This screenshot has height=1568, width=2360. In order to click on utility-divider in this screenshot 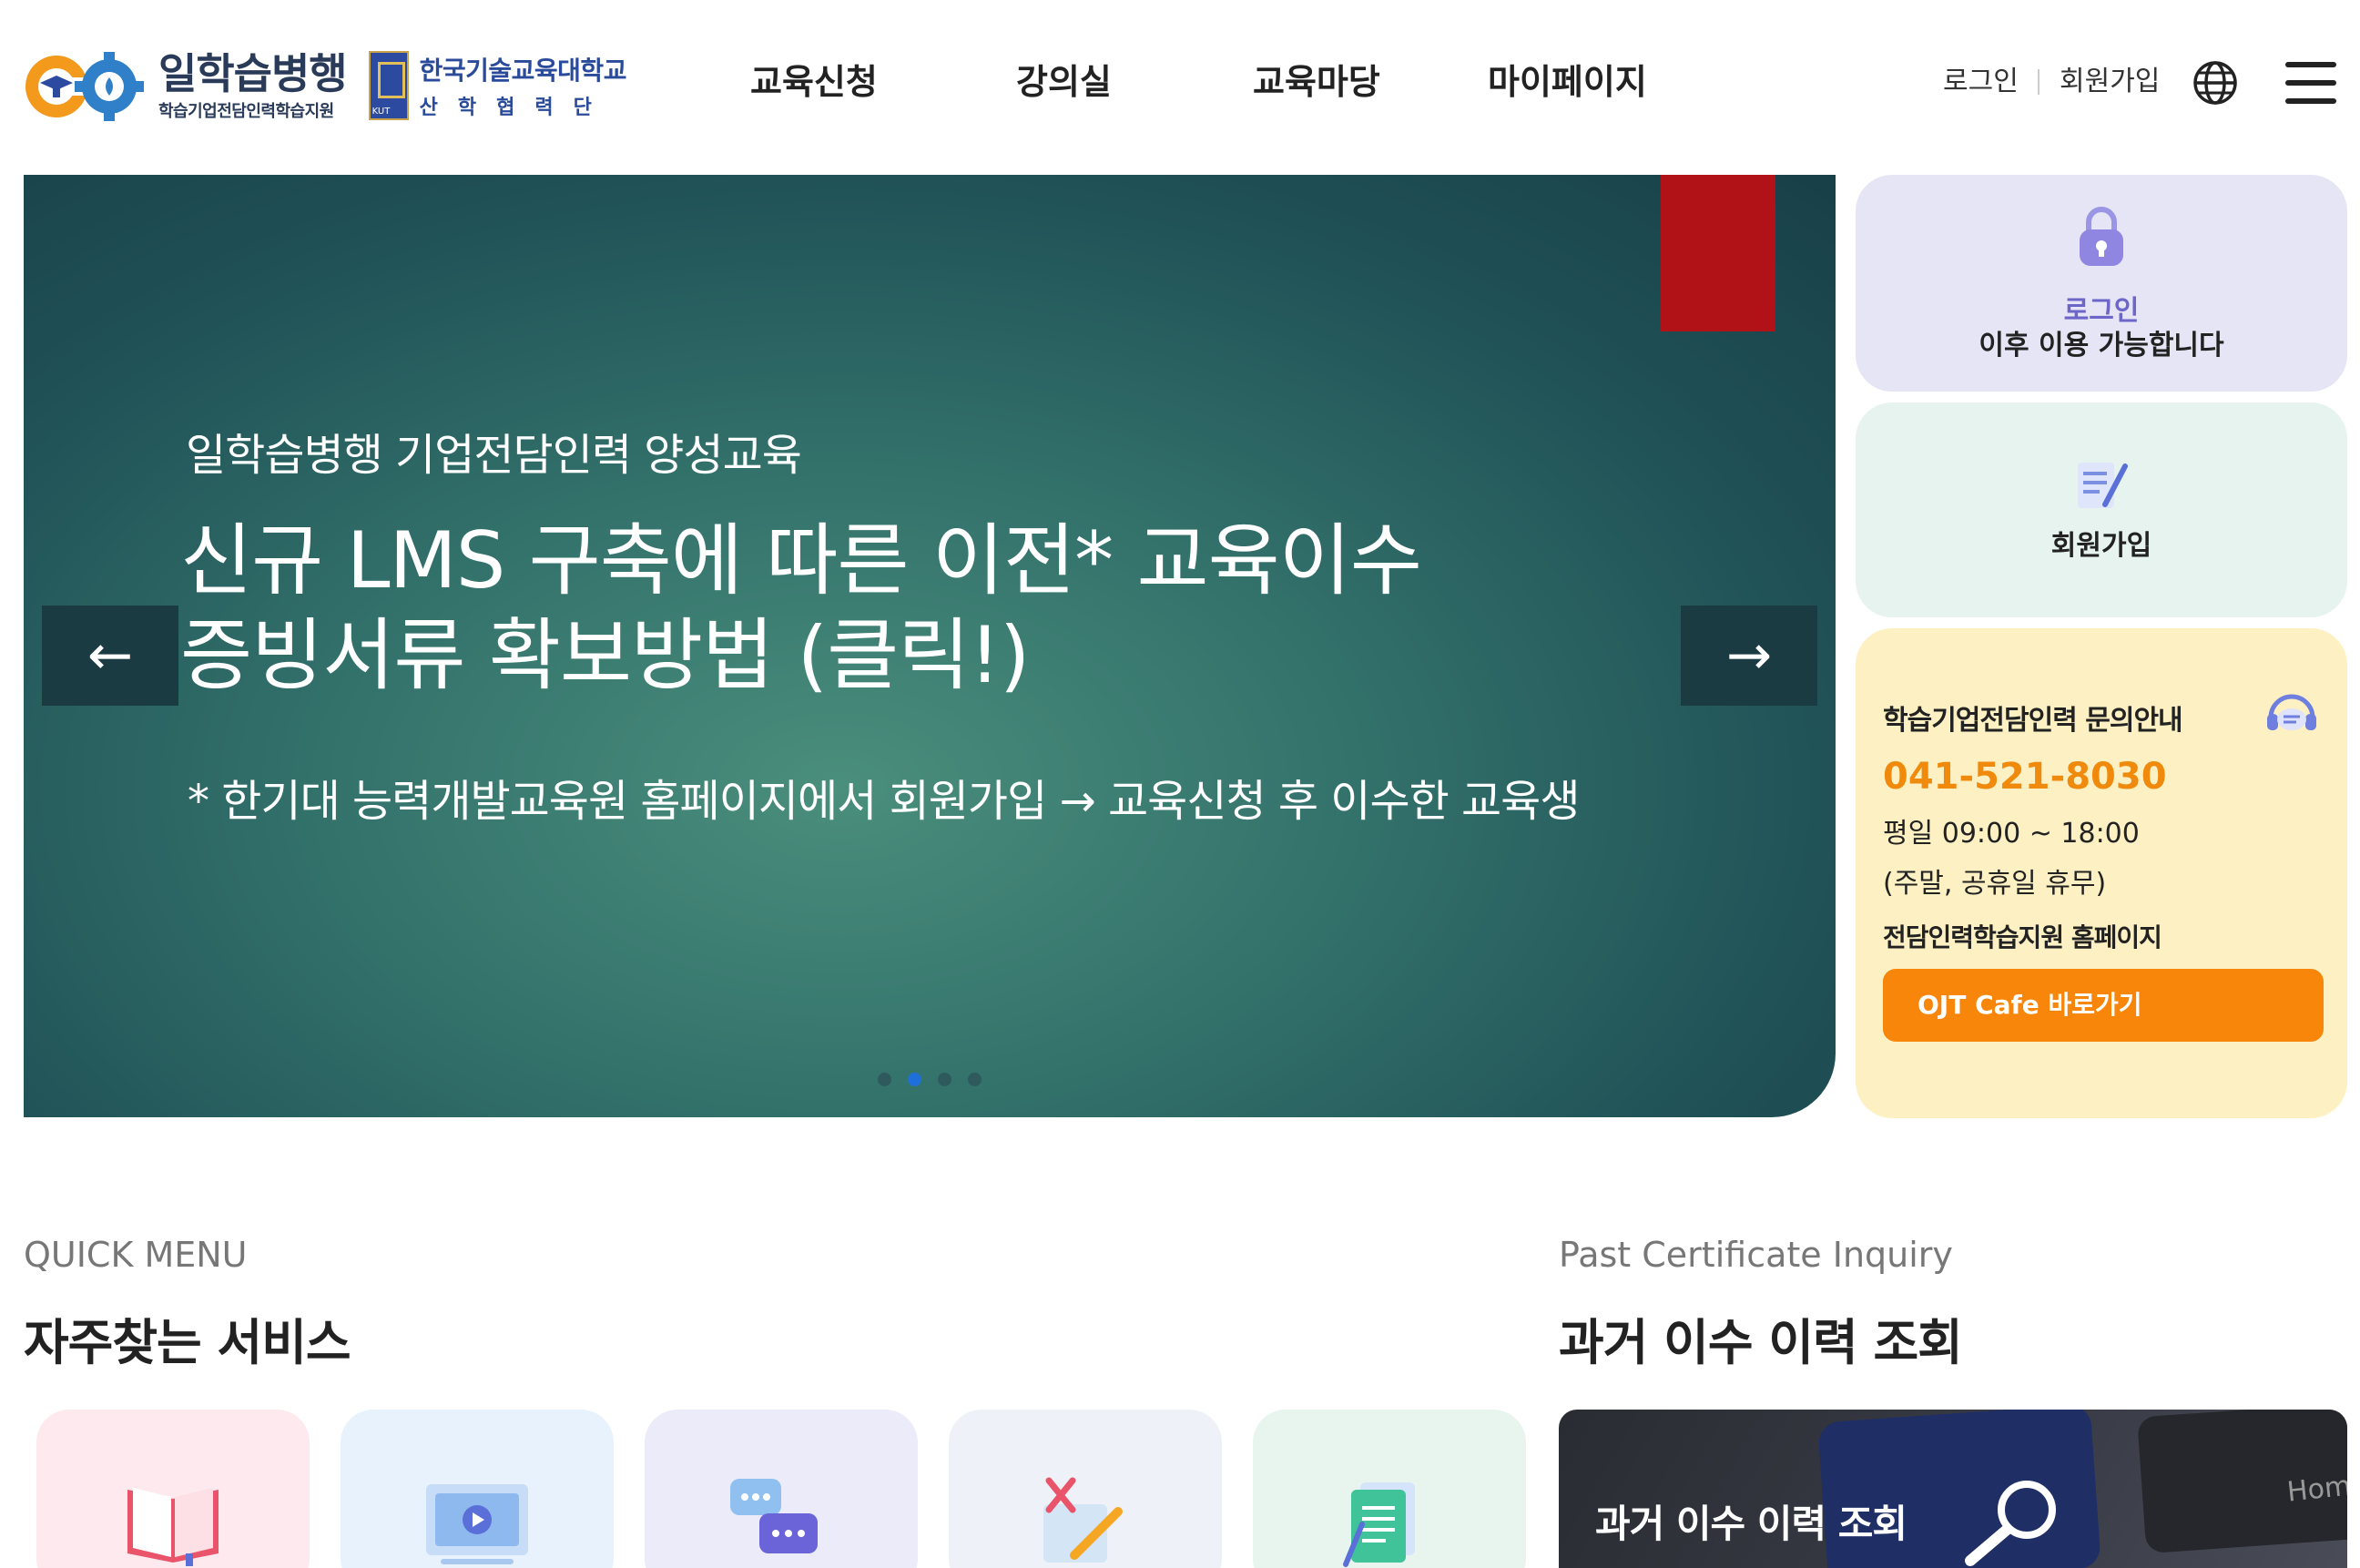, I will do `click(2039, 82)`.